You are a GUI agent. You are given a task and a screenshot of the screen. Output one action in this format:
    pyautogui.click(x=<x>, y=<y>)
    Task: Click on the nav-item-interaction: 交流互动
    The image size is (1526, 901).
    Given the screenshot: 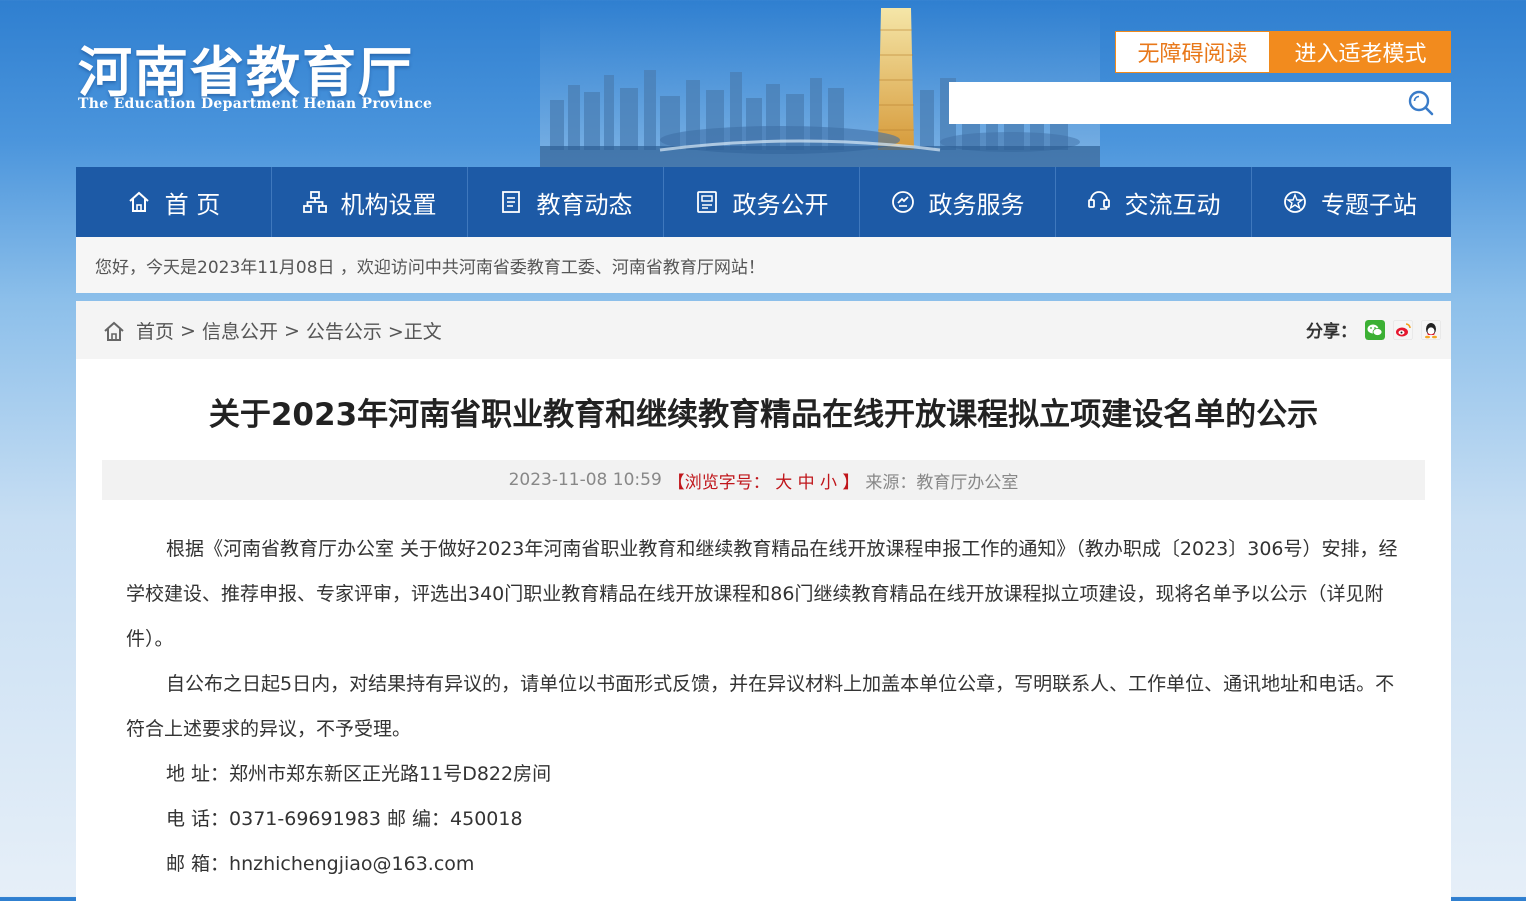 What is the action you would take?
    pyautogui.click(x=1154, y=202)
    